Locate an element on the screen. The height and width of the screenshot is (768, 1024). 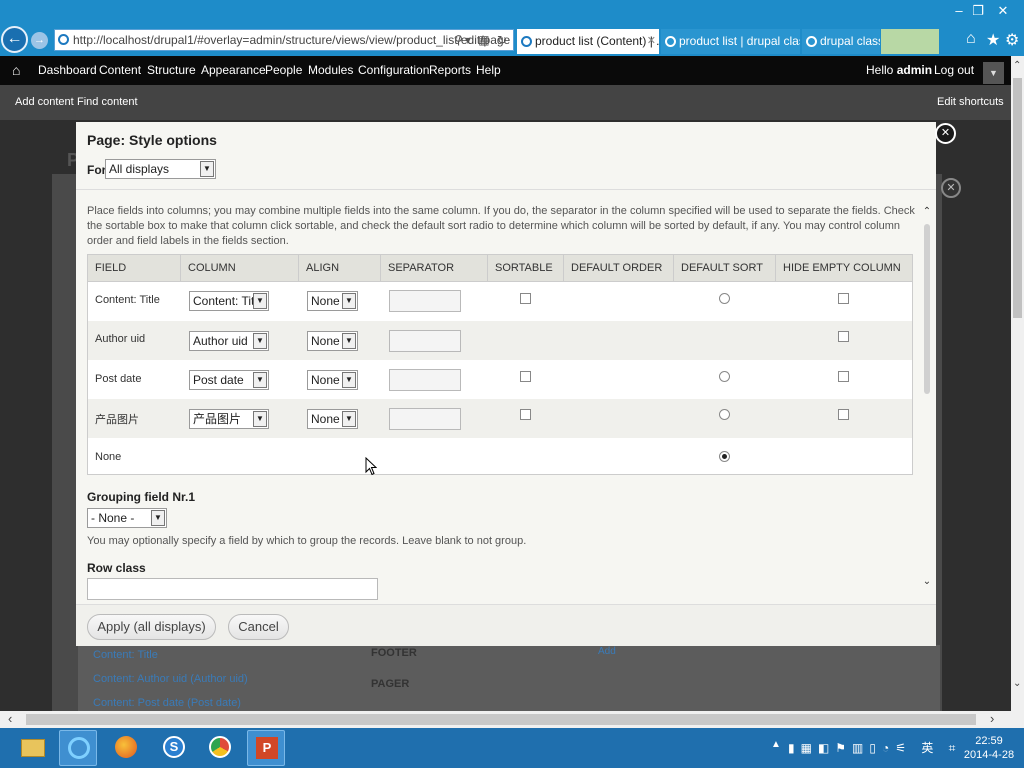
chevron-down-icon: ▼ is located at coordinates (349, 380).